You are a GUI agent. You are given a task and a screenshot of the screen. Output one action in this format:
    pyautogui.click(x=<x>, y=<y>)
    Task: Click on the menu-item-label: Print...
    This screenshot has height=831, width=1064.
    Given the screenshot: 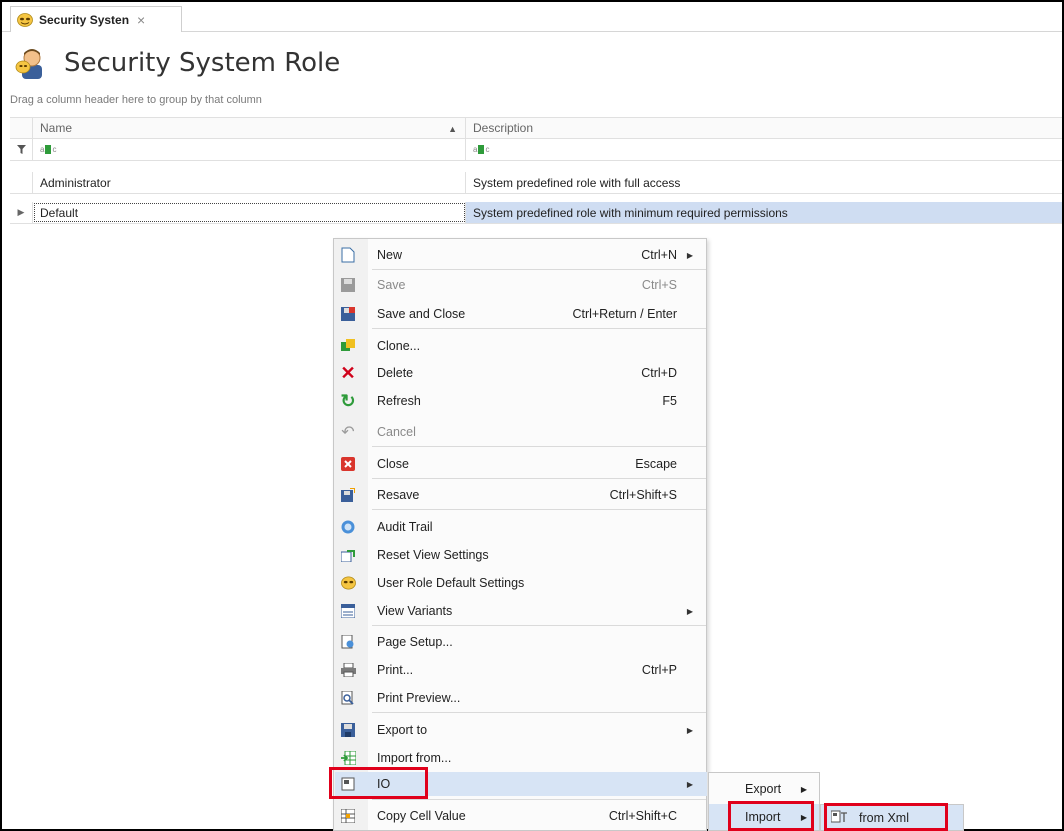 What is the action you would take?
    pyautogui.click(x=395, y=670)
    